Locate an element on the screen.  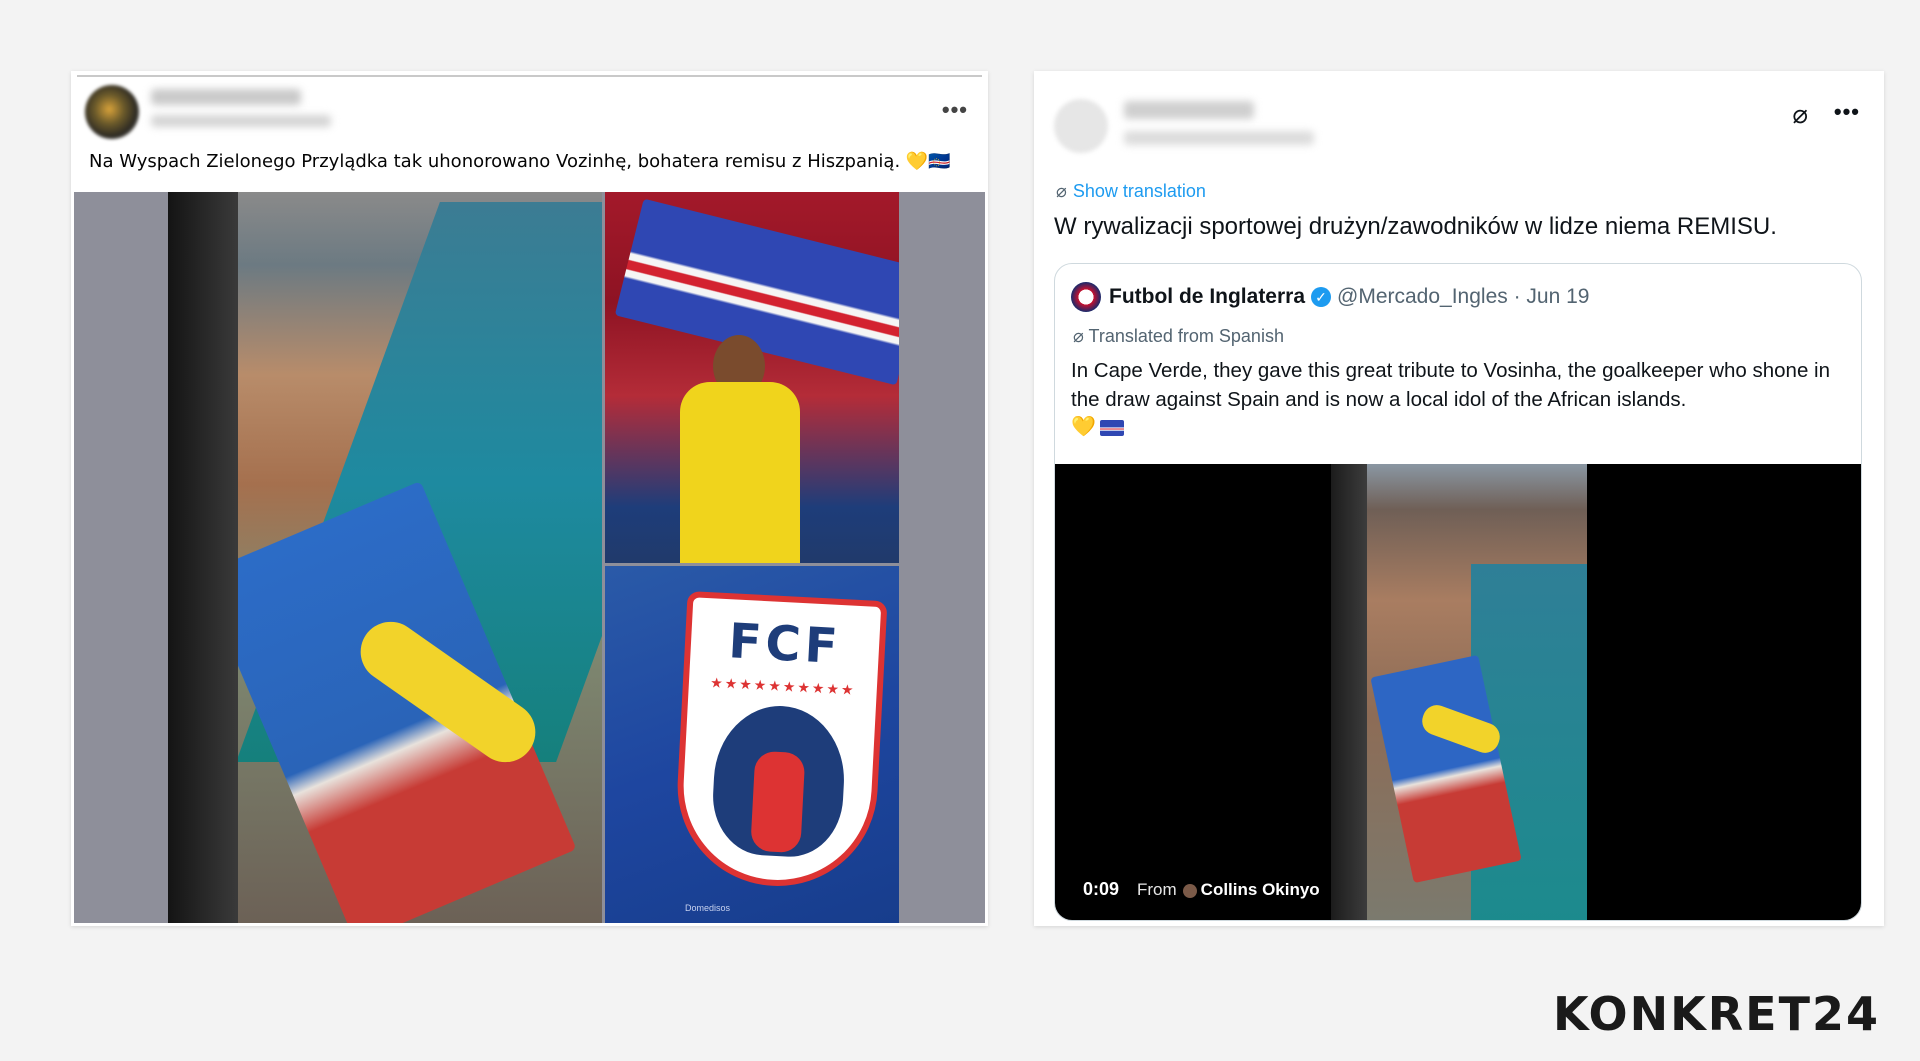
video-source: From Collins Okinyo is located at coordinates (1228, 890).